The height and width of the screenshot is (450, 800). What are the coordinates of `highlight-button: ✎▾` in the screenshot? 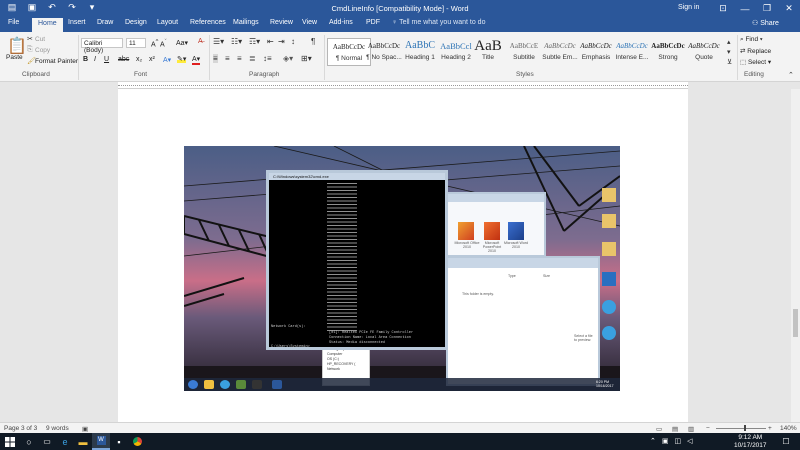 It's located at (182, 59).